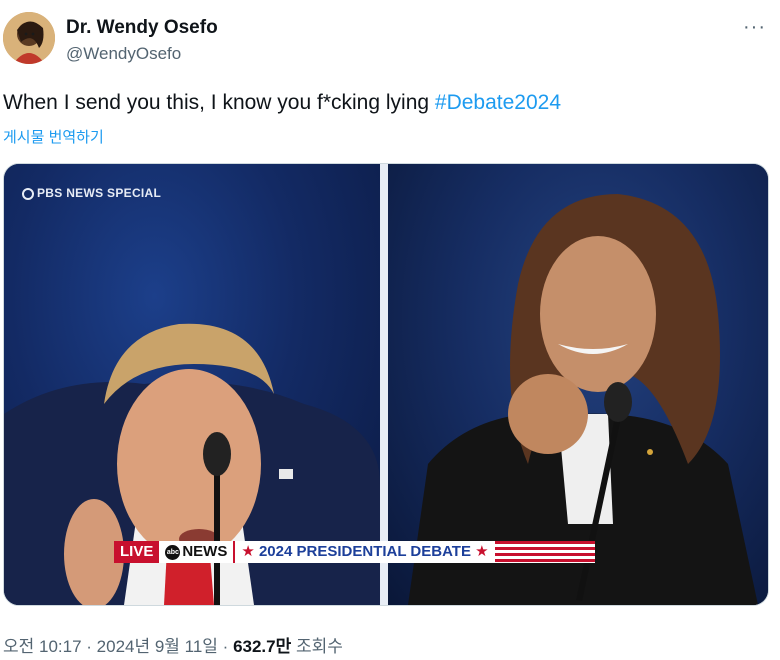  I want to click on avatar, so click(29, 38).